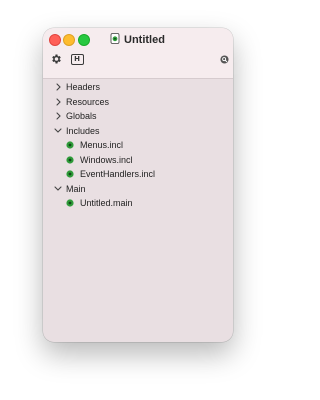 The height and width of the screenshot is (400, 320). I want to click on gear-icon, so click(56, 59).